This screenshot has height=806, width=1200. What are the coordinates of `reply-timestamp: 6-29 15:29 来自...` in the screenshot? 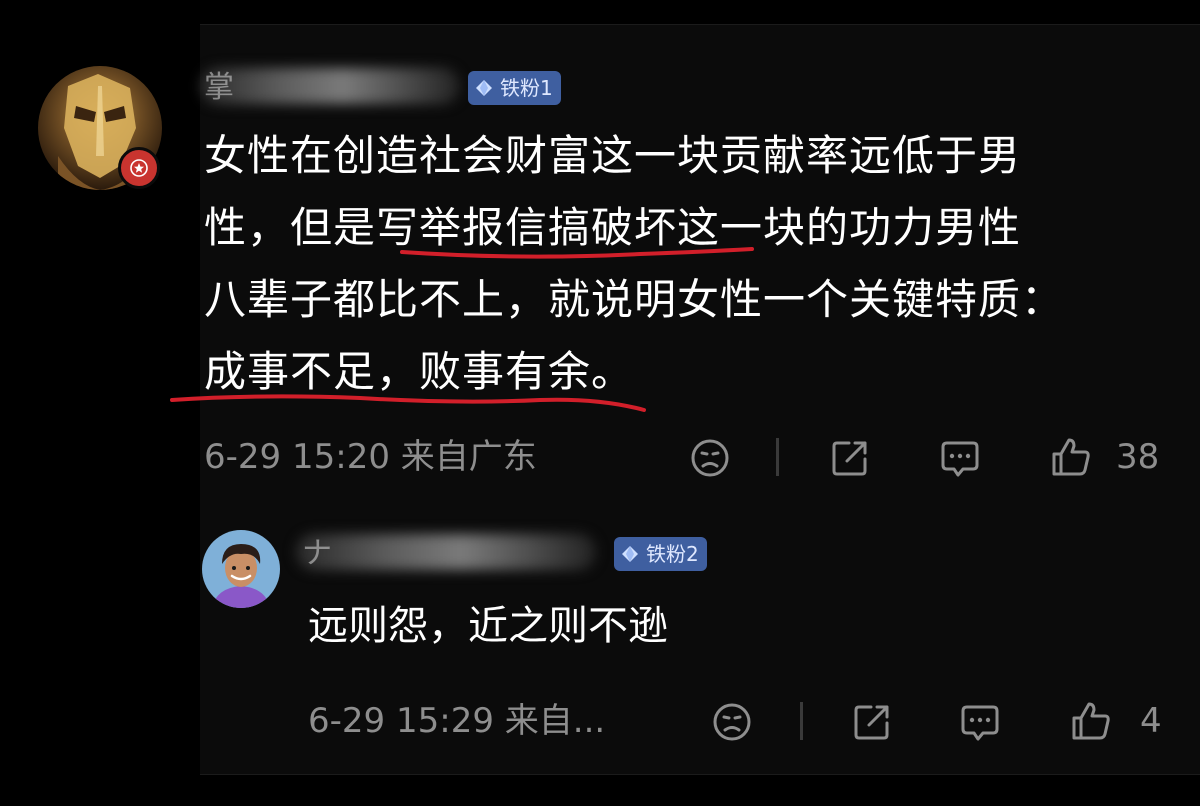 It's located at (457, 721).